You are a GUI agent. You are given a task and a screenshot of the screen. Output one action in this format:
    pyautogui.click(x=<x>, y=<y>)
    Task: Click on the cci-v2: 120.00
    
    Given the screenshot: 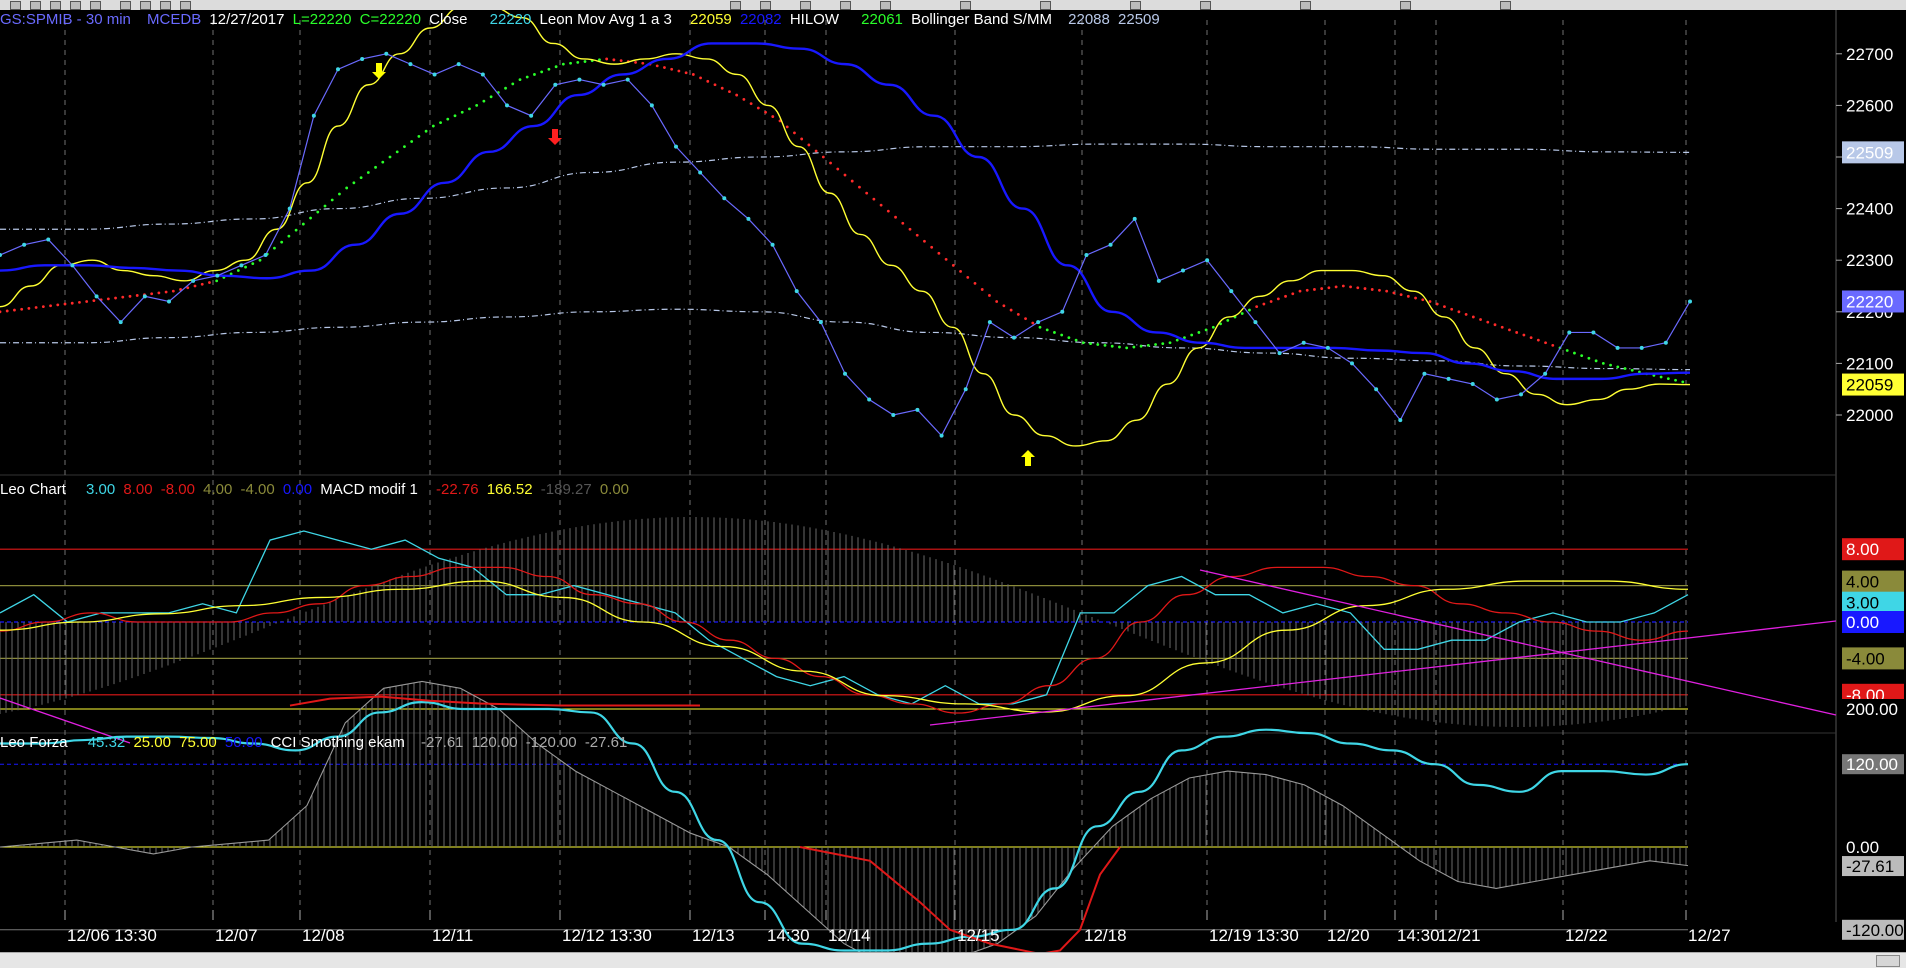 What is the action you would take?
    pyautogui.click(x=494, y=742)
    